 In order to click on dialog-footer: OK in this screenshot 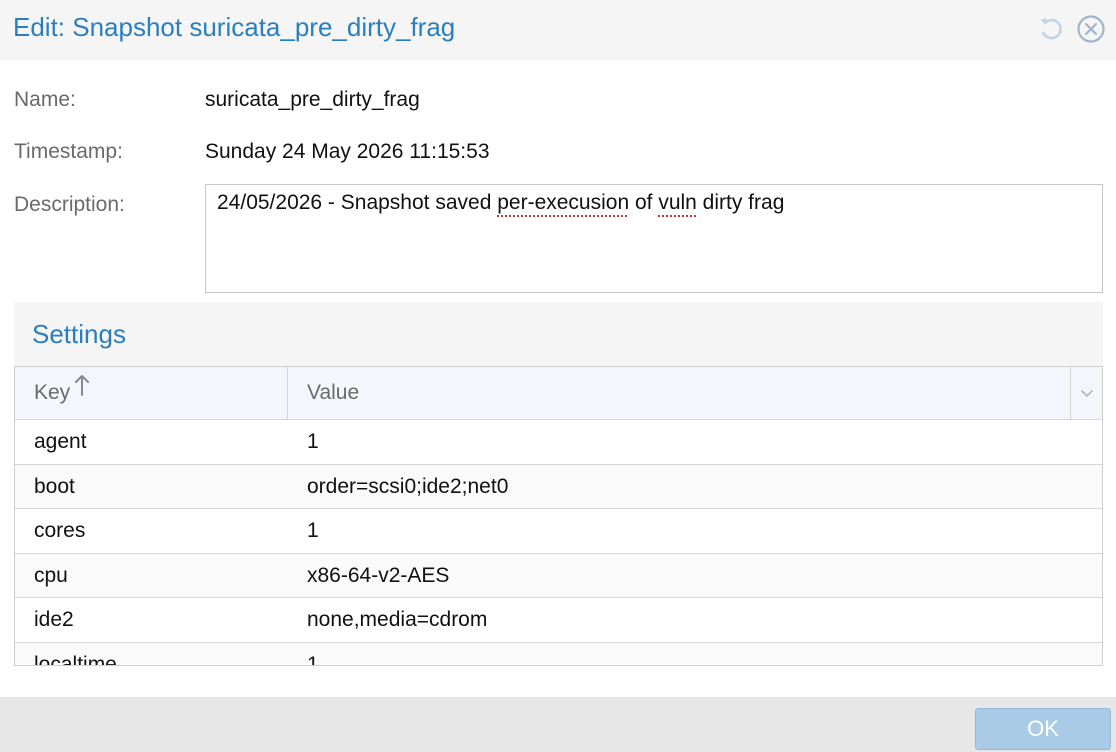, I will do `click(558, 724)`.